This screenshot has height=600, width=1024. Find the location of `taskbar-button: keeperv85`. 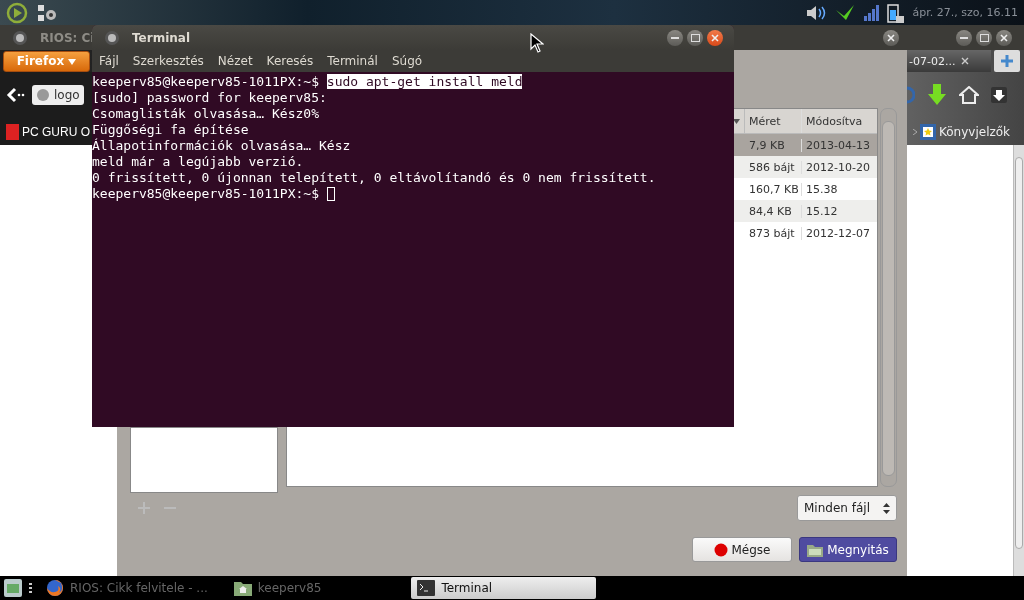

taskbar-button: keeperv85 is located at coordinates (277, 588).